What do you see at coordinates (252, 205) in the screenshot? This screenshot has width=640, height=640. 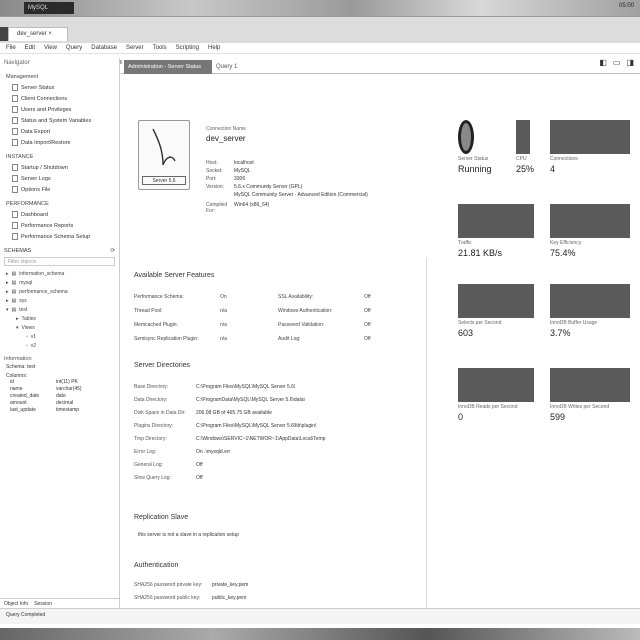 I see `server-info-value: Win64 (x86_64)` at bounding box center [252, 205].